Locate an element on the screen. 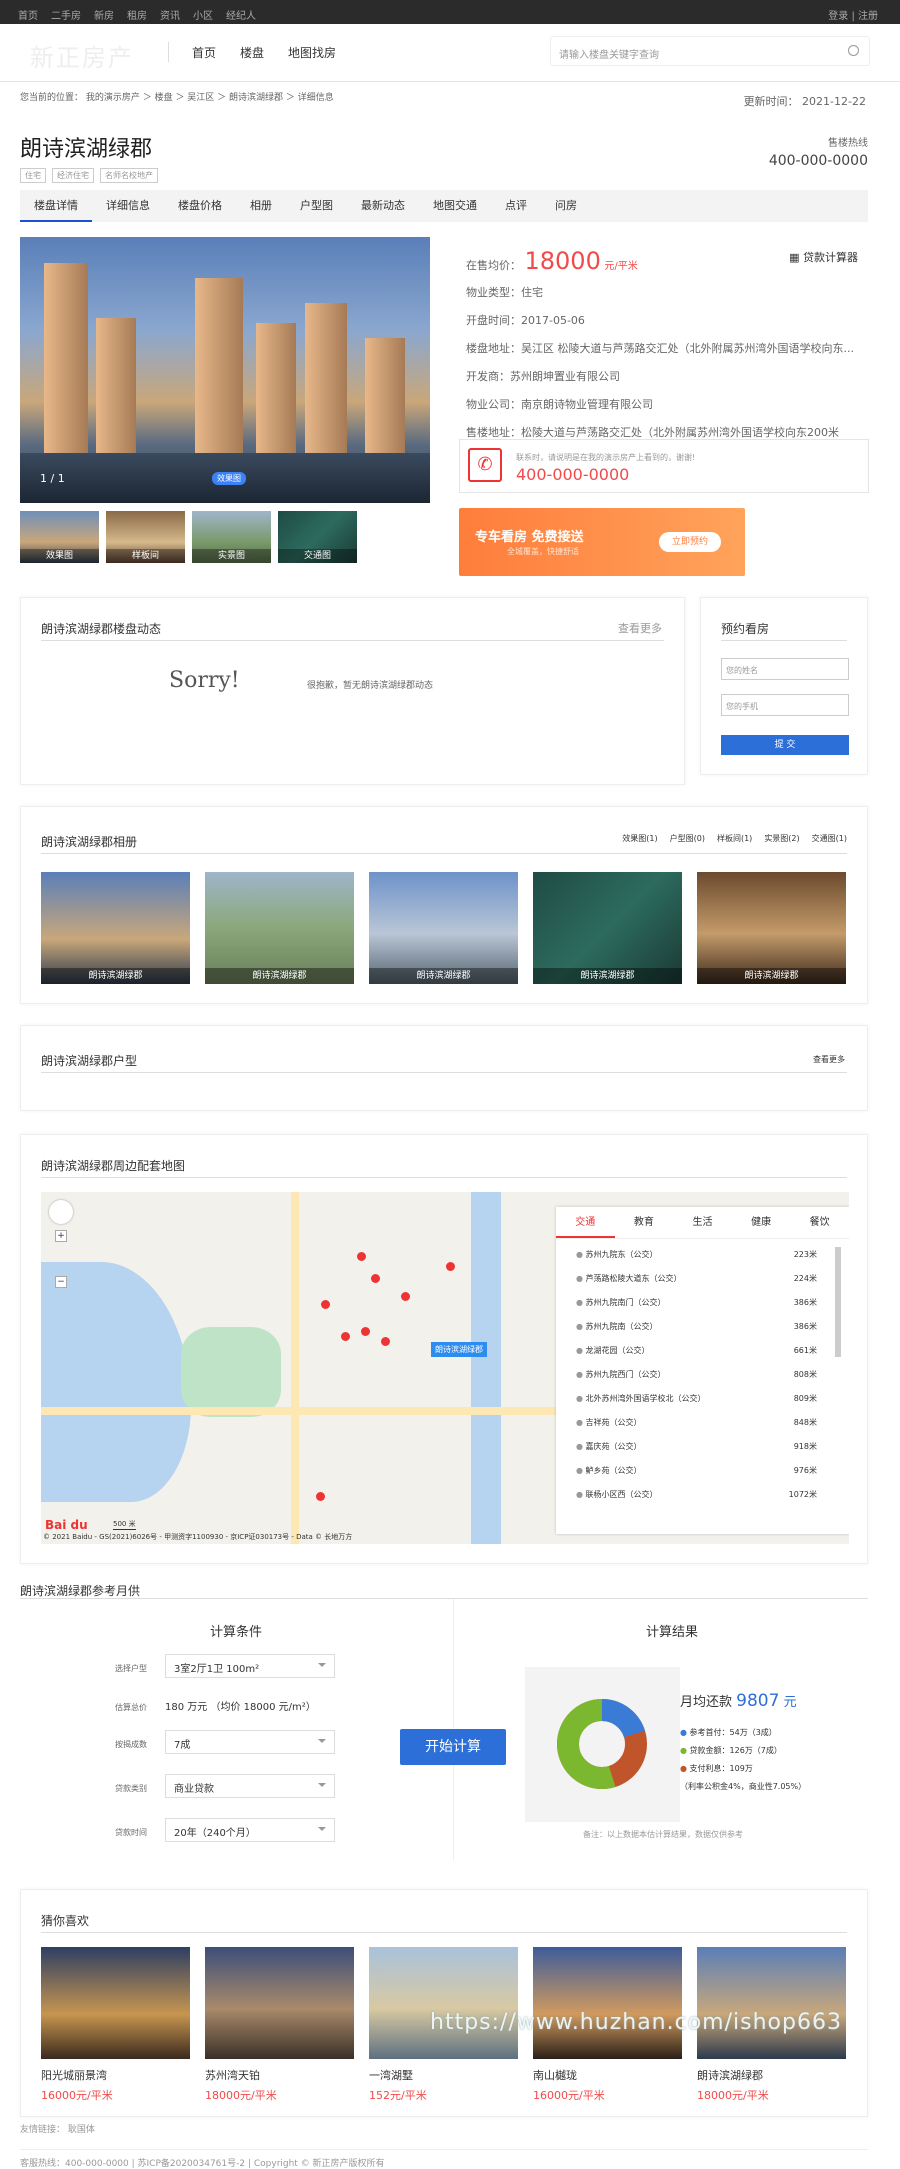 The width and height of the screenshot is (900, 2169). nearby-tab-education: 教育 is located at coordinates (644, 1222).